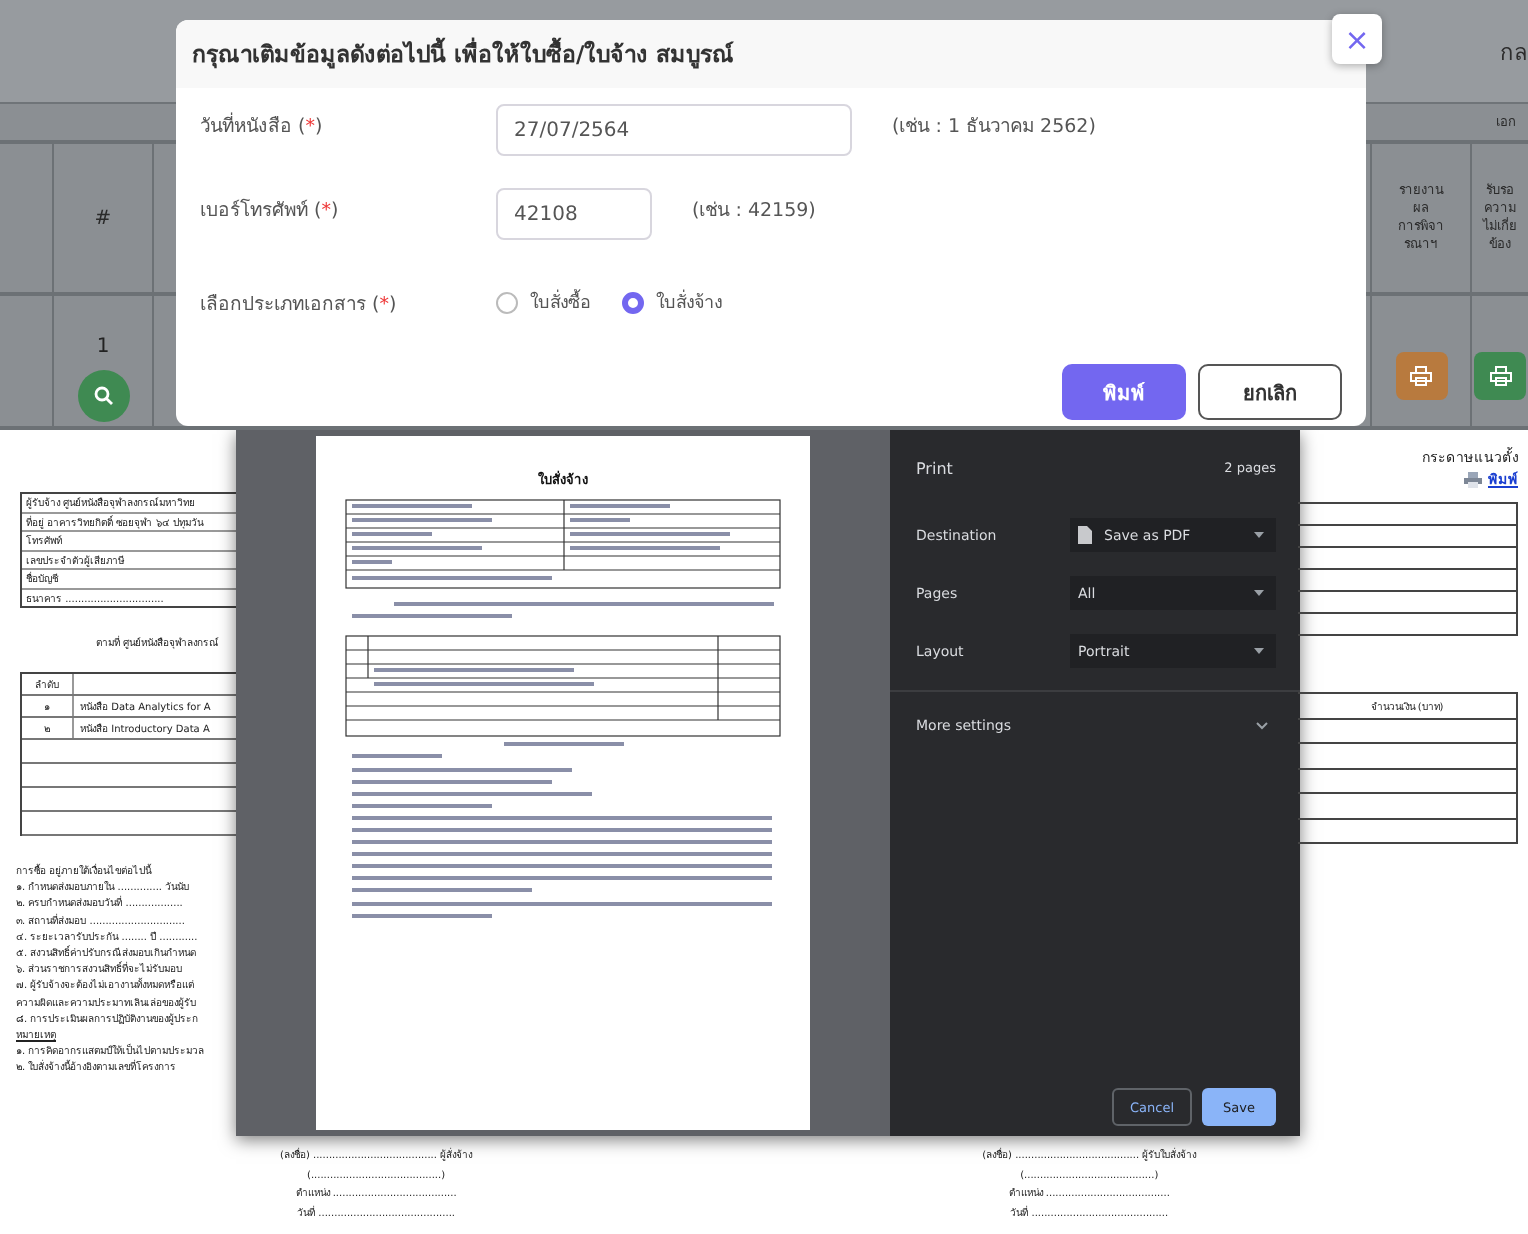  What do you see at coordinates (270, 210) in the screenshot?
I see `field-label: เบอร์โทรศัพท์ (*)` at bounding box center [270, 210].